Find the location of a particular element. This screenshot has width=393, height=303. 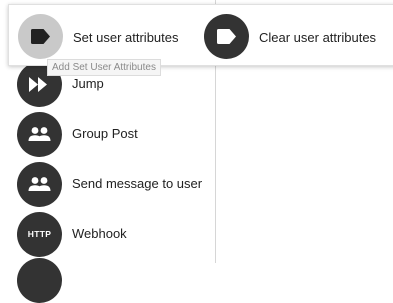

action-item-label: Send message to user is located at coordinates (137, 183).